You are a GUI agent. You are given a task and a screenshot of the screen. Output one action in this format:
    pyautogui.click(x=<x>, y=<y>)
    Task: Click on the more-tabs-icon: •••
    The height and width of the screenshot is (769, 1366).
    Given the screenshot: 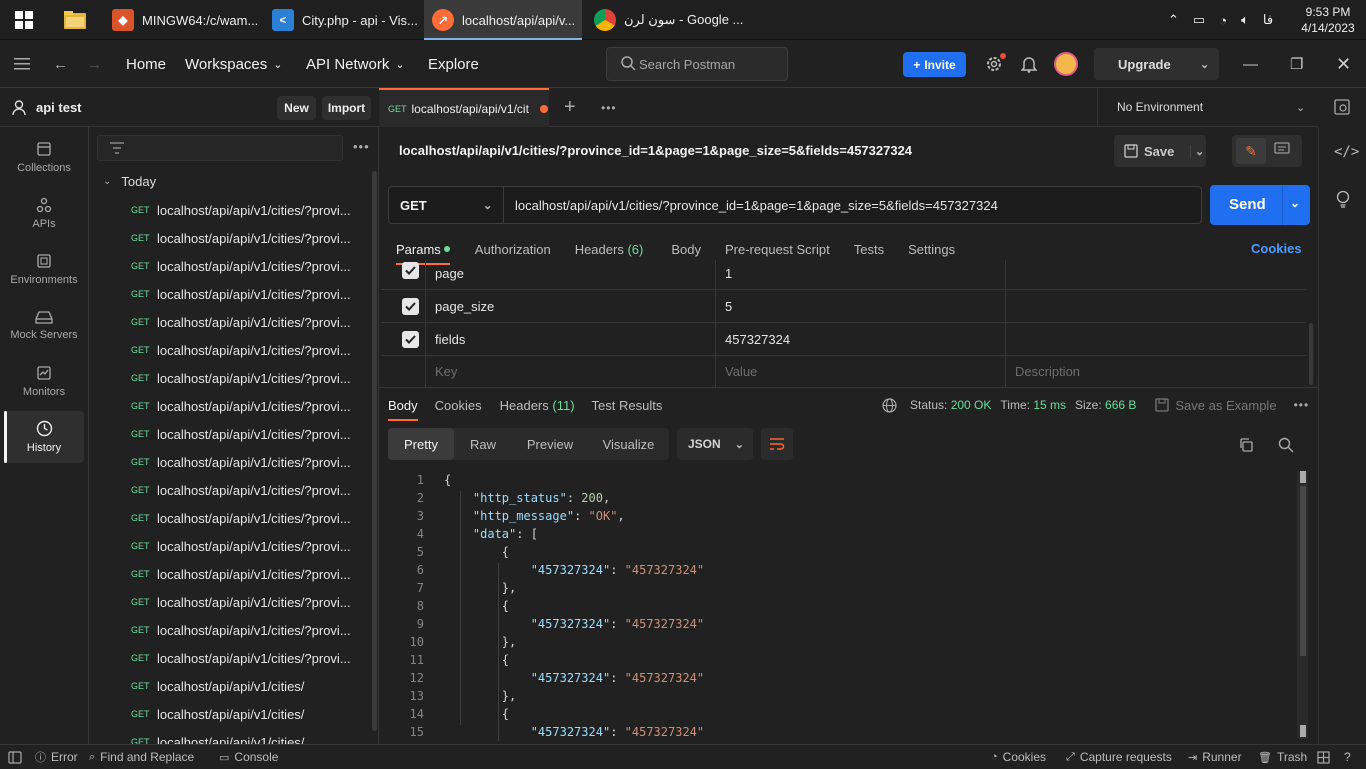 What is the action you would take?
    pyautogui.click(x=609, y=108)
    